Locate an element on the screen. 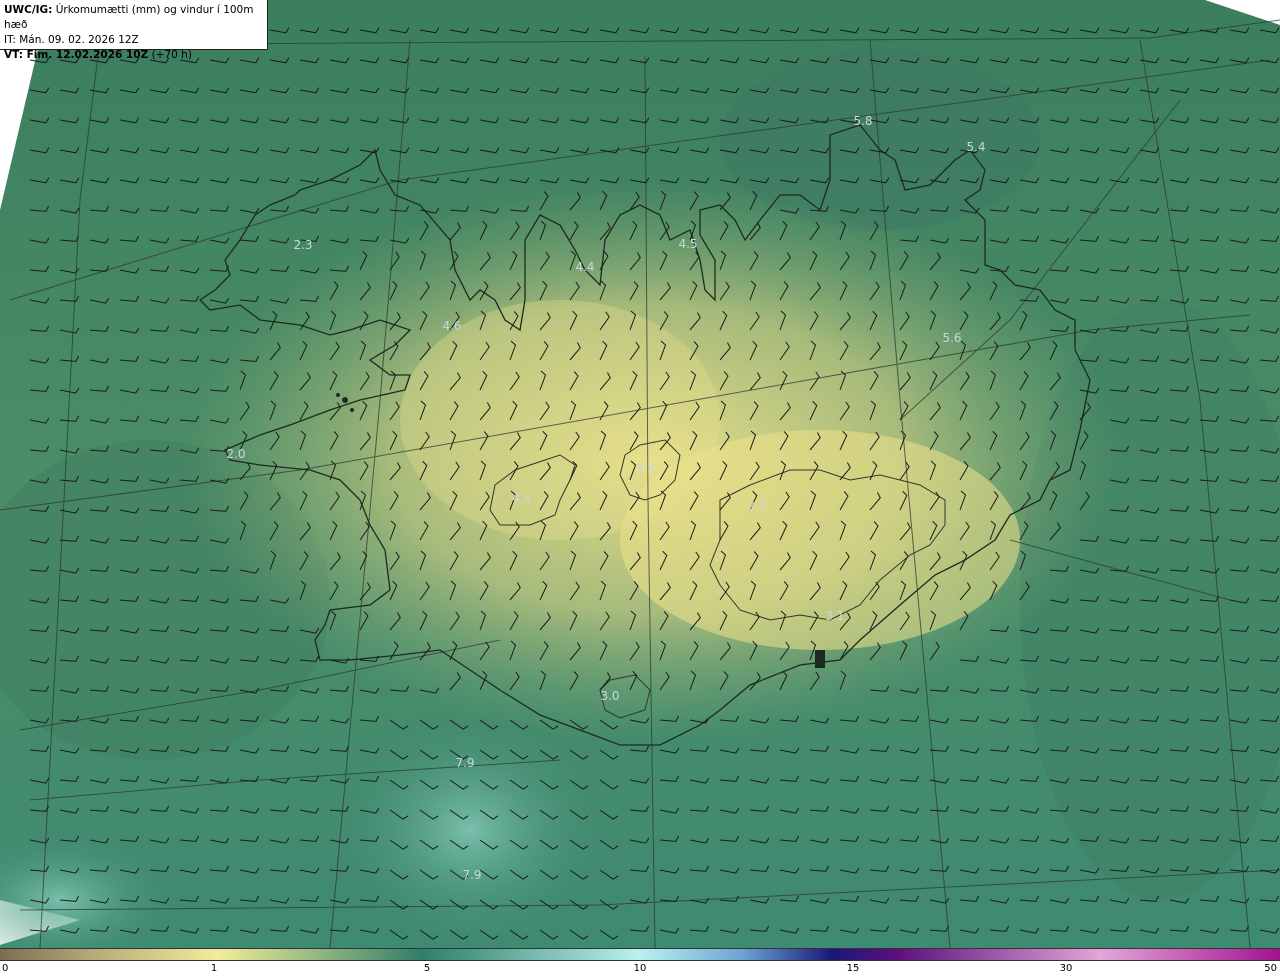  map-value-label: 4.6 is located at coordinates (451, 326).